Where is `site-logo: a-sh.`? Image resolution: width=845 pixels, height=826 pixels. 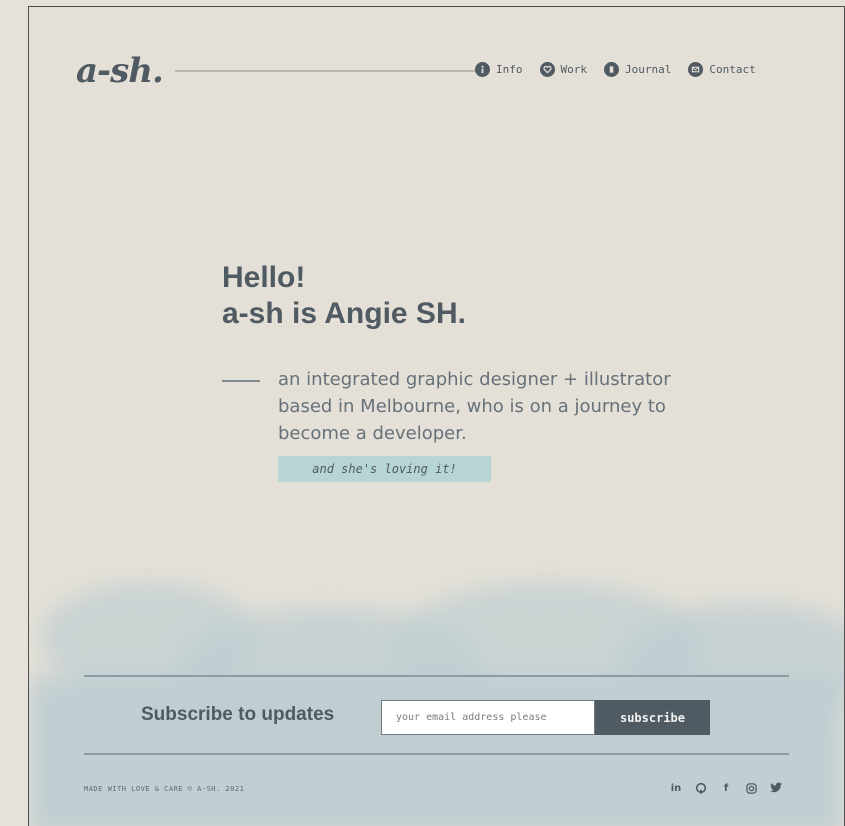 site-logo: a-sh. is located at coordinates (120, 71).